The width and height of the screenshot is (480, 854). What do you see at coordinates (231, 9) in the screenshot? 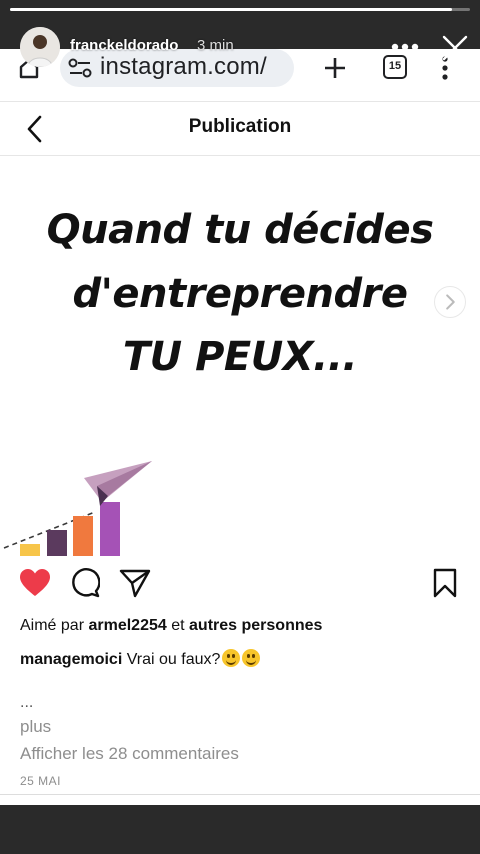
I see `story-progress-fill` at bounding box center [231, 9].